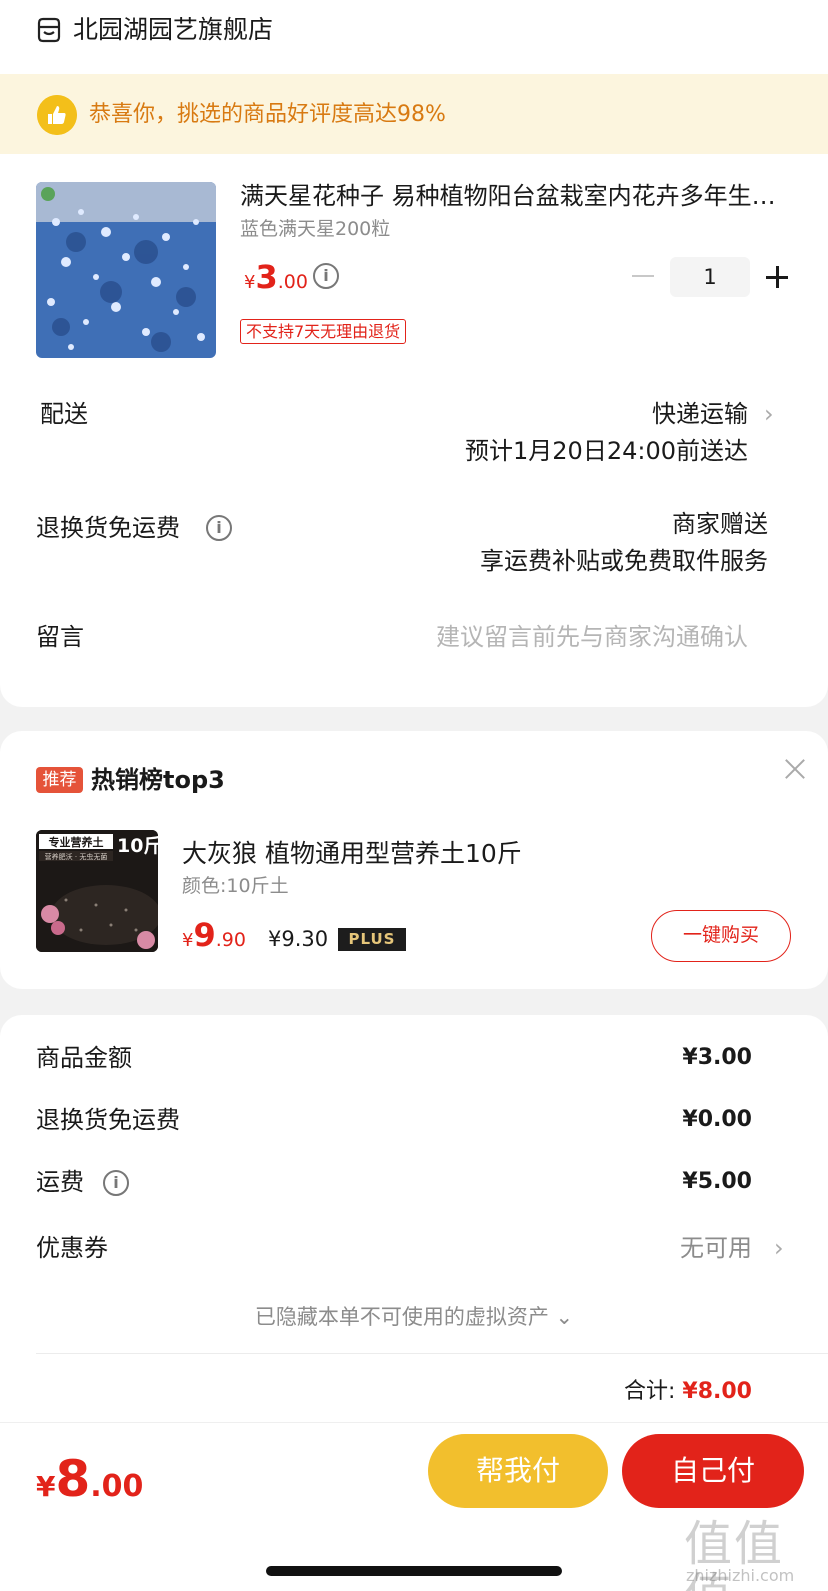 This screenshot has height=1591, width=828. I want to click on recommend-image-text-sub: 营养肥沃 · 无虫无菌, so click(76, 856).